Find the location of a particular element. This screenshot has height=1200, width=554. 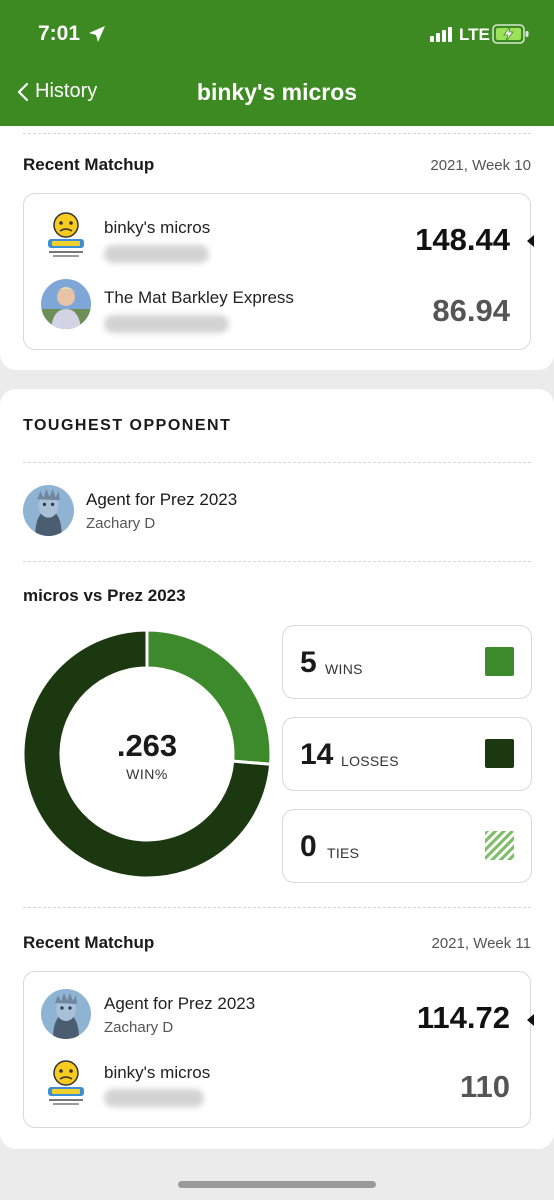

network-type: LTE is located at coordinates (474, 34).